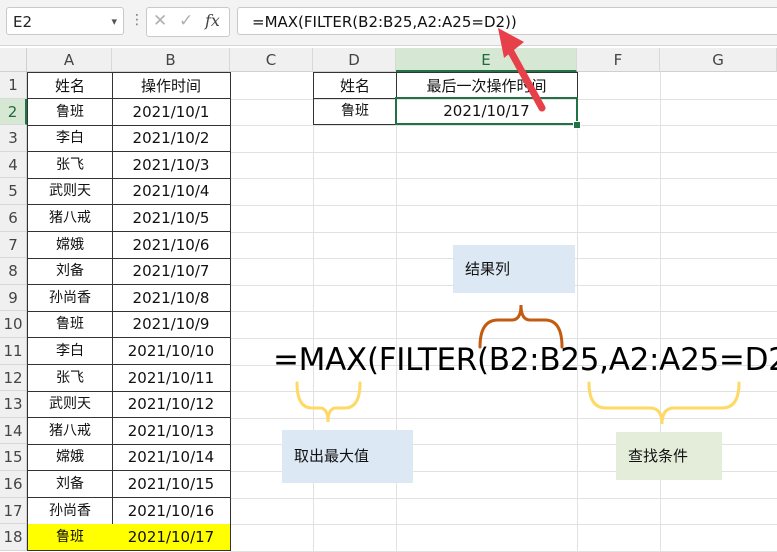 This screenshot has height=552, width=777. Describe the element at coordinates (328, 402) in the screenshot. I see `brace-take-max` at that location.